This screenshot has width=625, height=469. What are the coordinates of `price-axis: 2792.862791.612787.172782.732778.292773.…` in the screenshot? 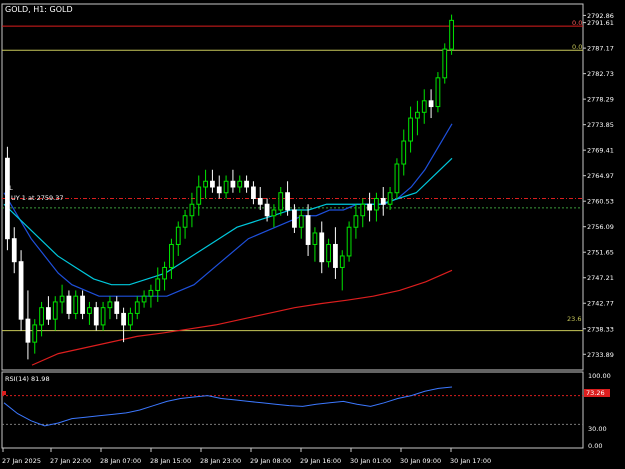 It's located at (598, 185).